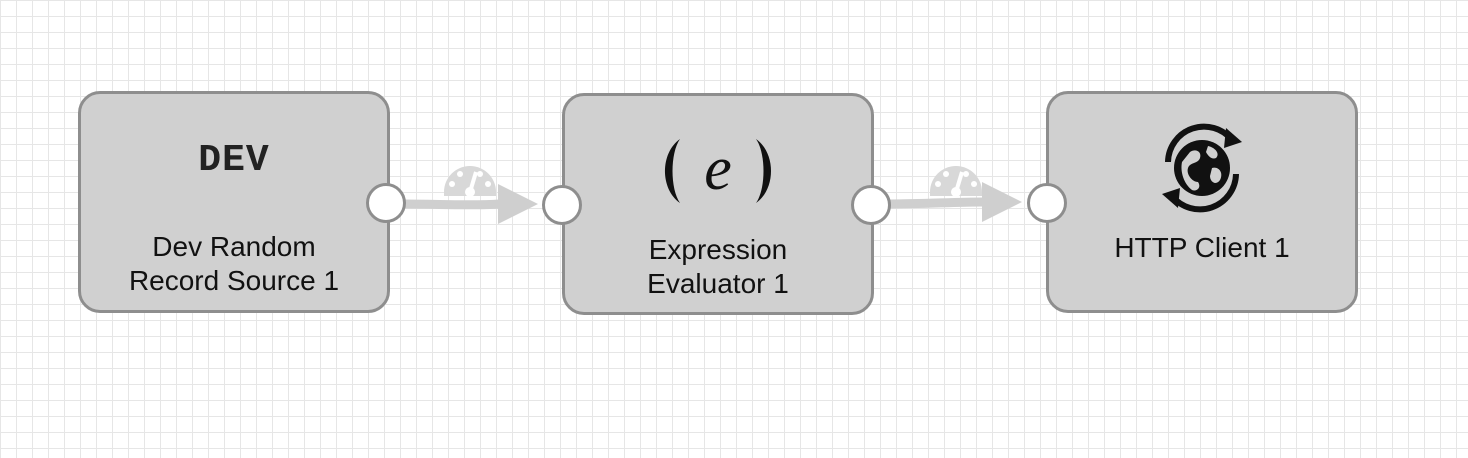 The height and width of the screenshot is (458, 1468). I want to click on input-port-expression, so click(562, 205).